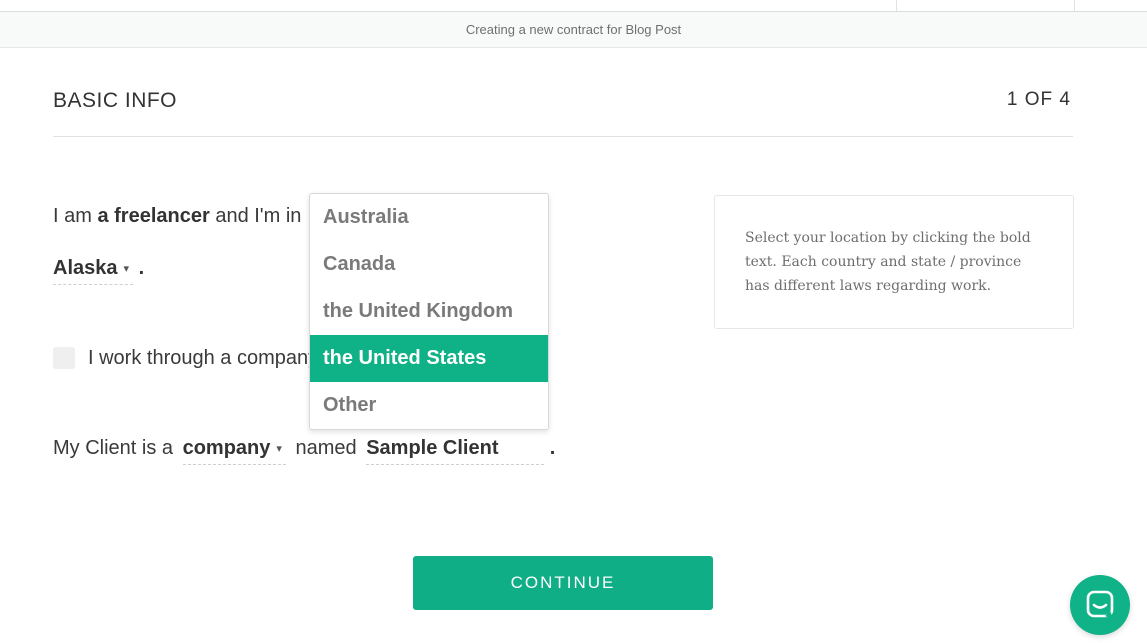 This screenshot has width=1147, height=643. What do you see at coordinates (153, 216) in the screenshot?
I see `role-selector: a freelancer` at bounding box center [153, 216].